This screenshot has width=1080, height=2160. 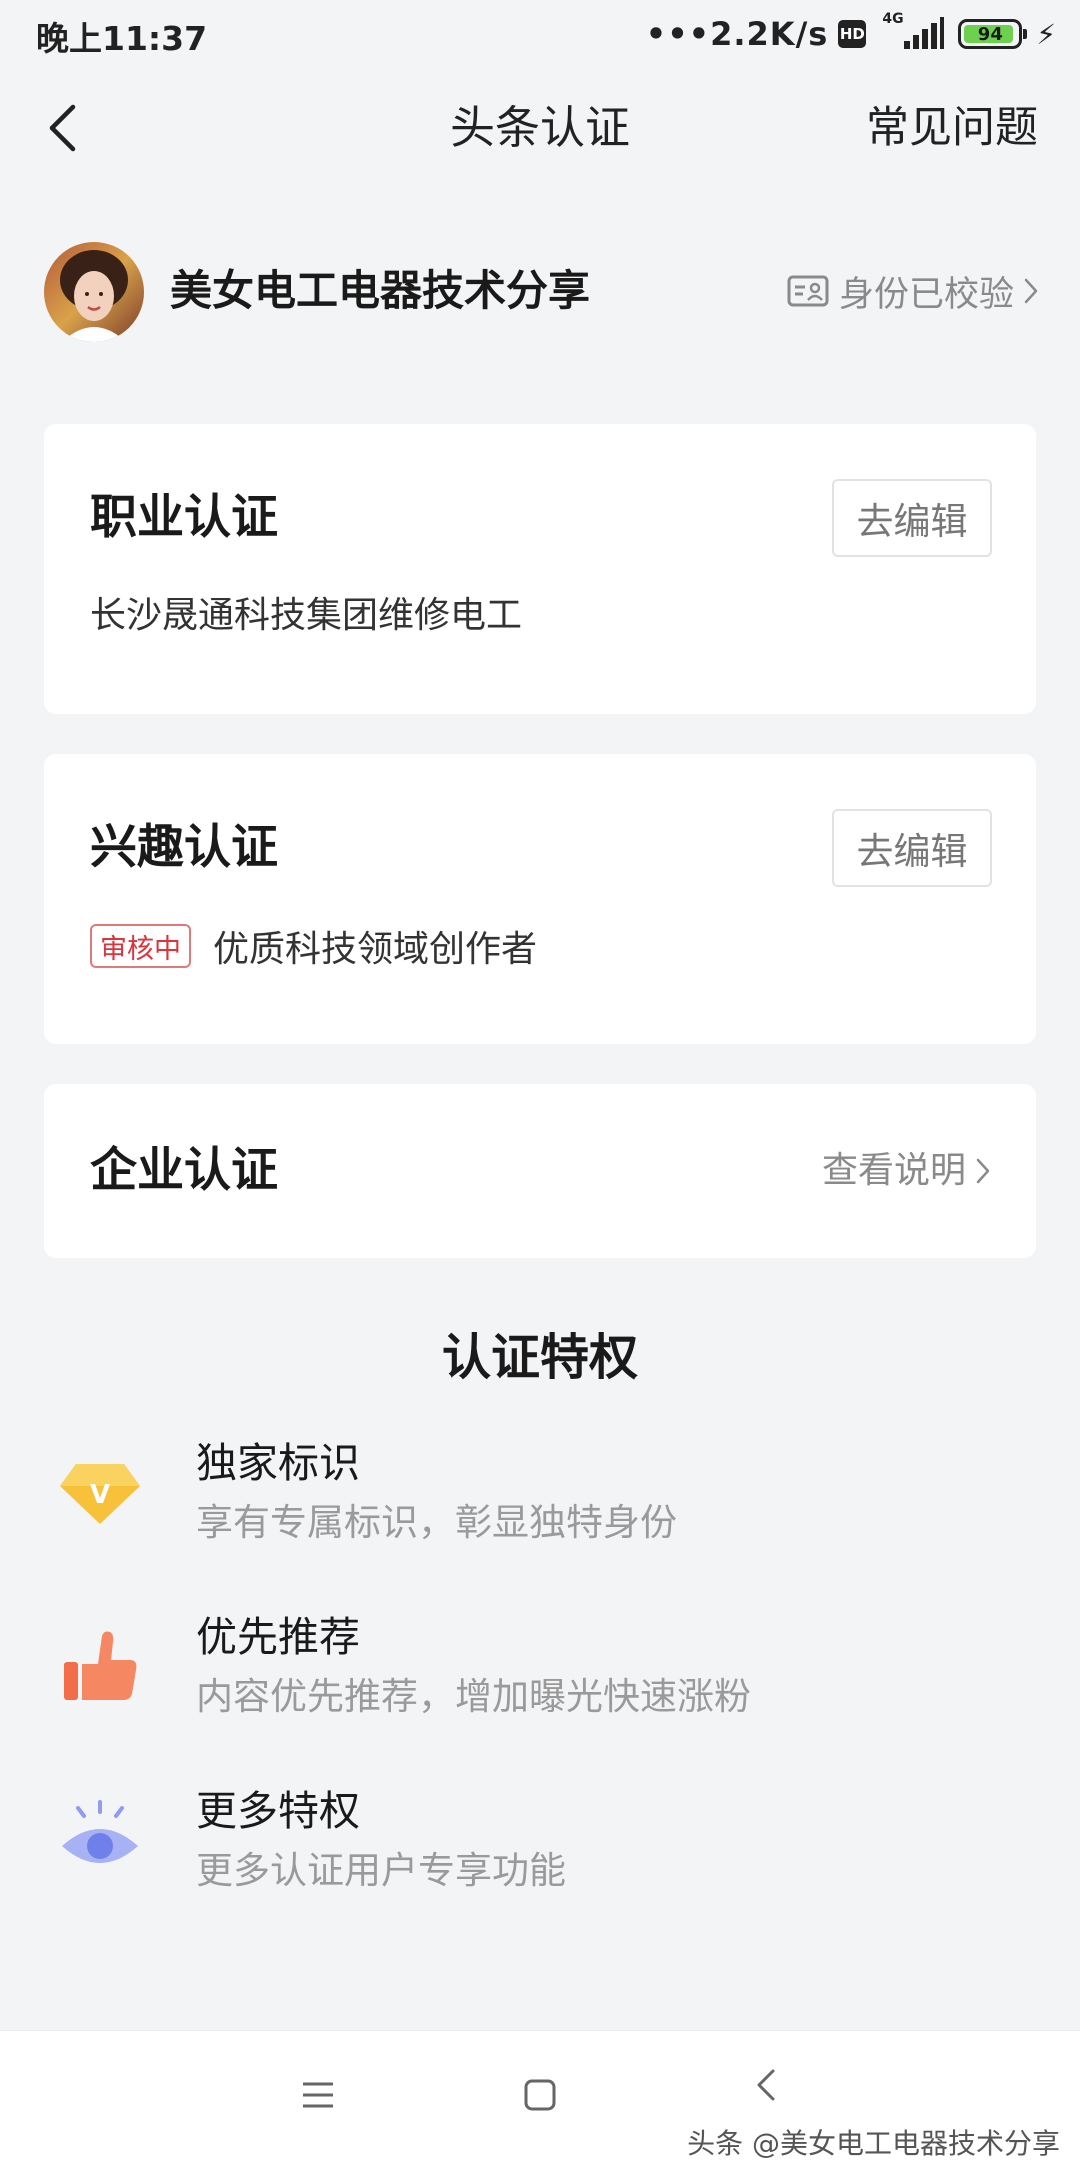 What do you see at coordinates (912, 848) in the screenshot?
I see `interest-edit-button: 去编辑` at bounding box center [912, 848].